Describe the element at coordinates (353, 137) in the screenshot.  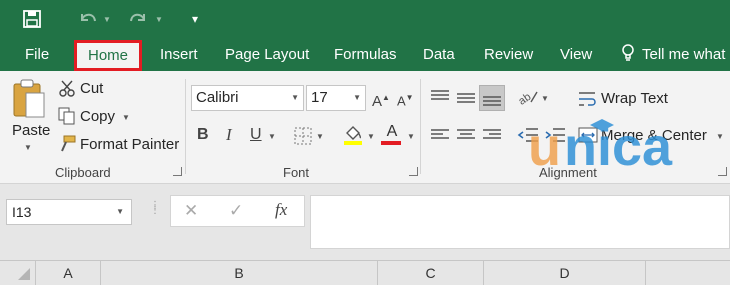
I see `fill-color-icon` at that location.